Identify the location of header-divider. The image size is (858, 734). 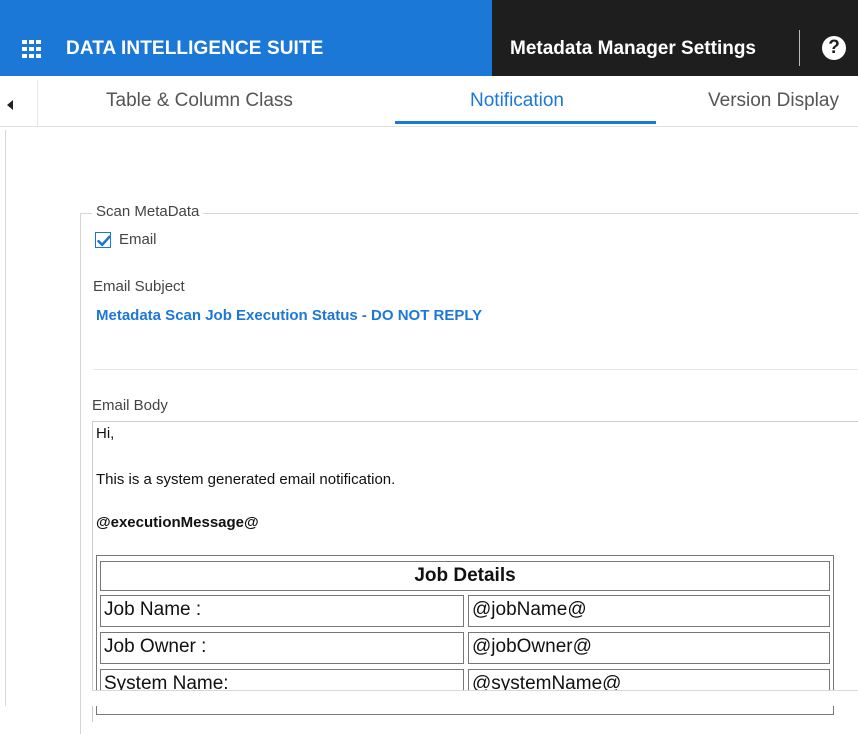
(799, 48).